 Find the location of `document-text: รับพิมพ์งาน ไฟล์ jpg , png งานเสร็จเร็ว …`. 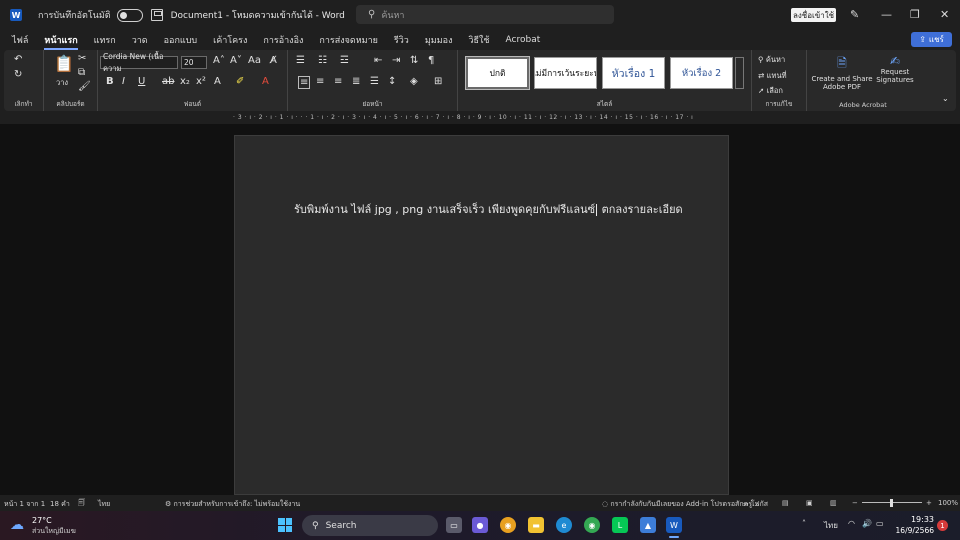

document-text: รับพิมพ์งาน ไฟล์ jpg , png งานเสร็จเร็ว … is located at coordinates (488, 209).